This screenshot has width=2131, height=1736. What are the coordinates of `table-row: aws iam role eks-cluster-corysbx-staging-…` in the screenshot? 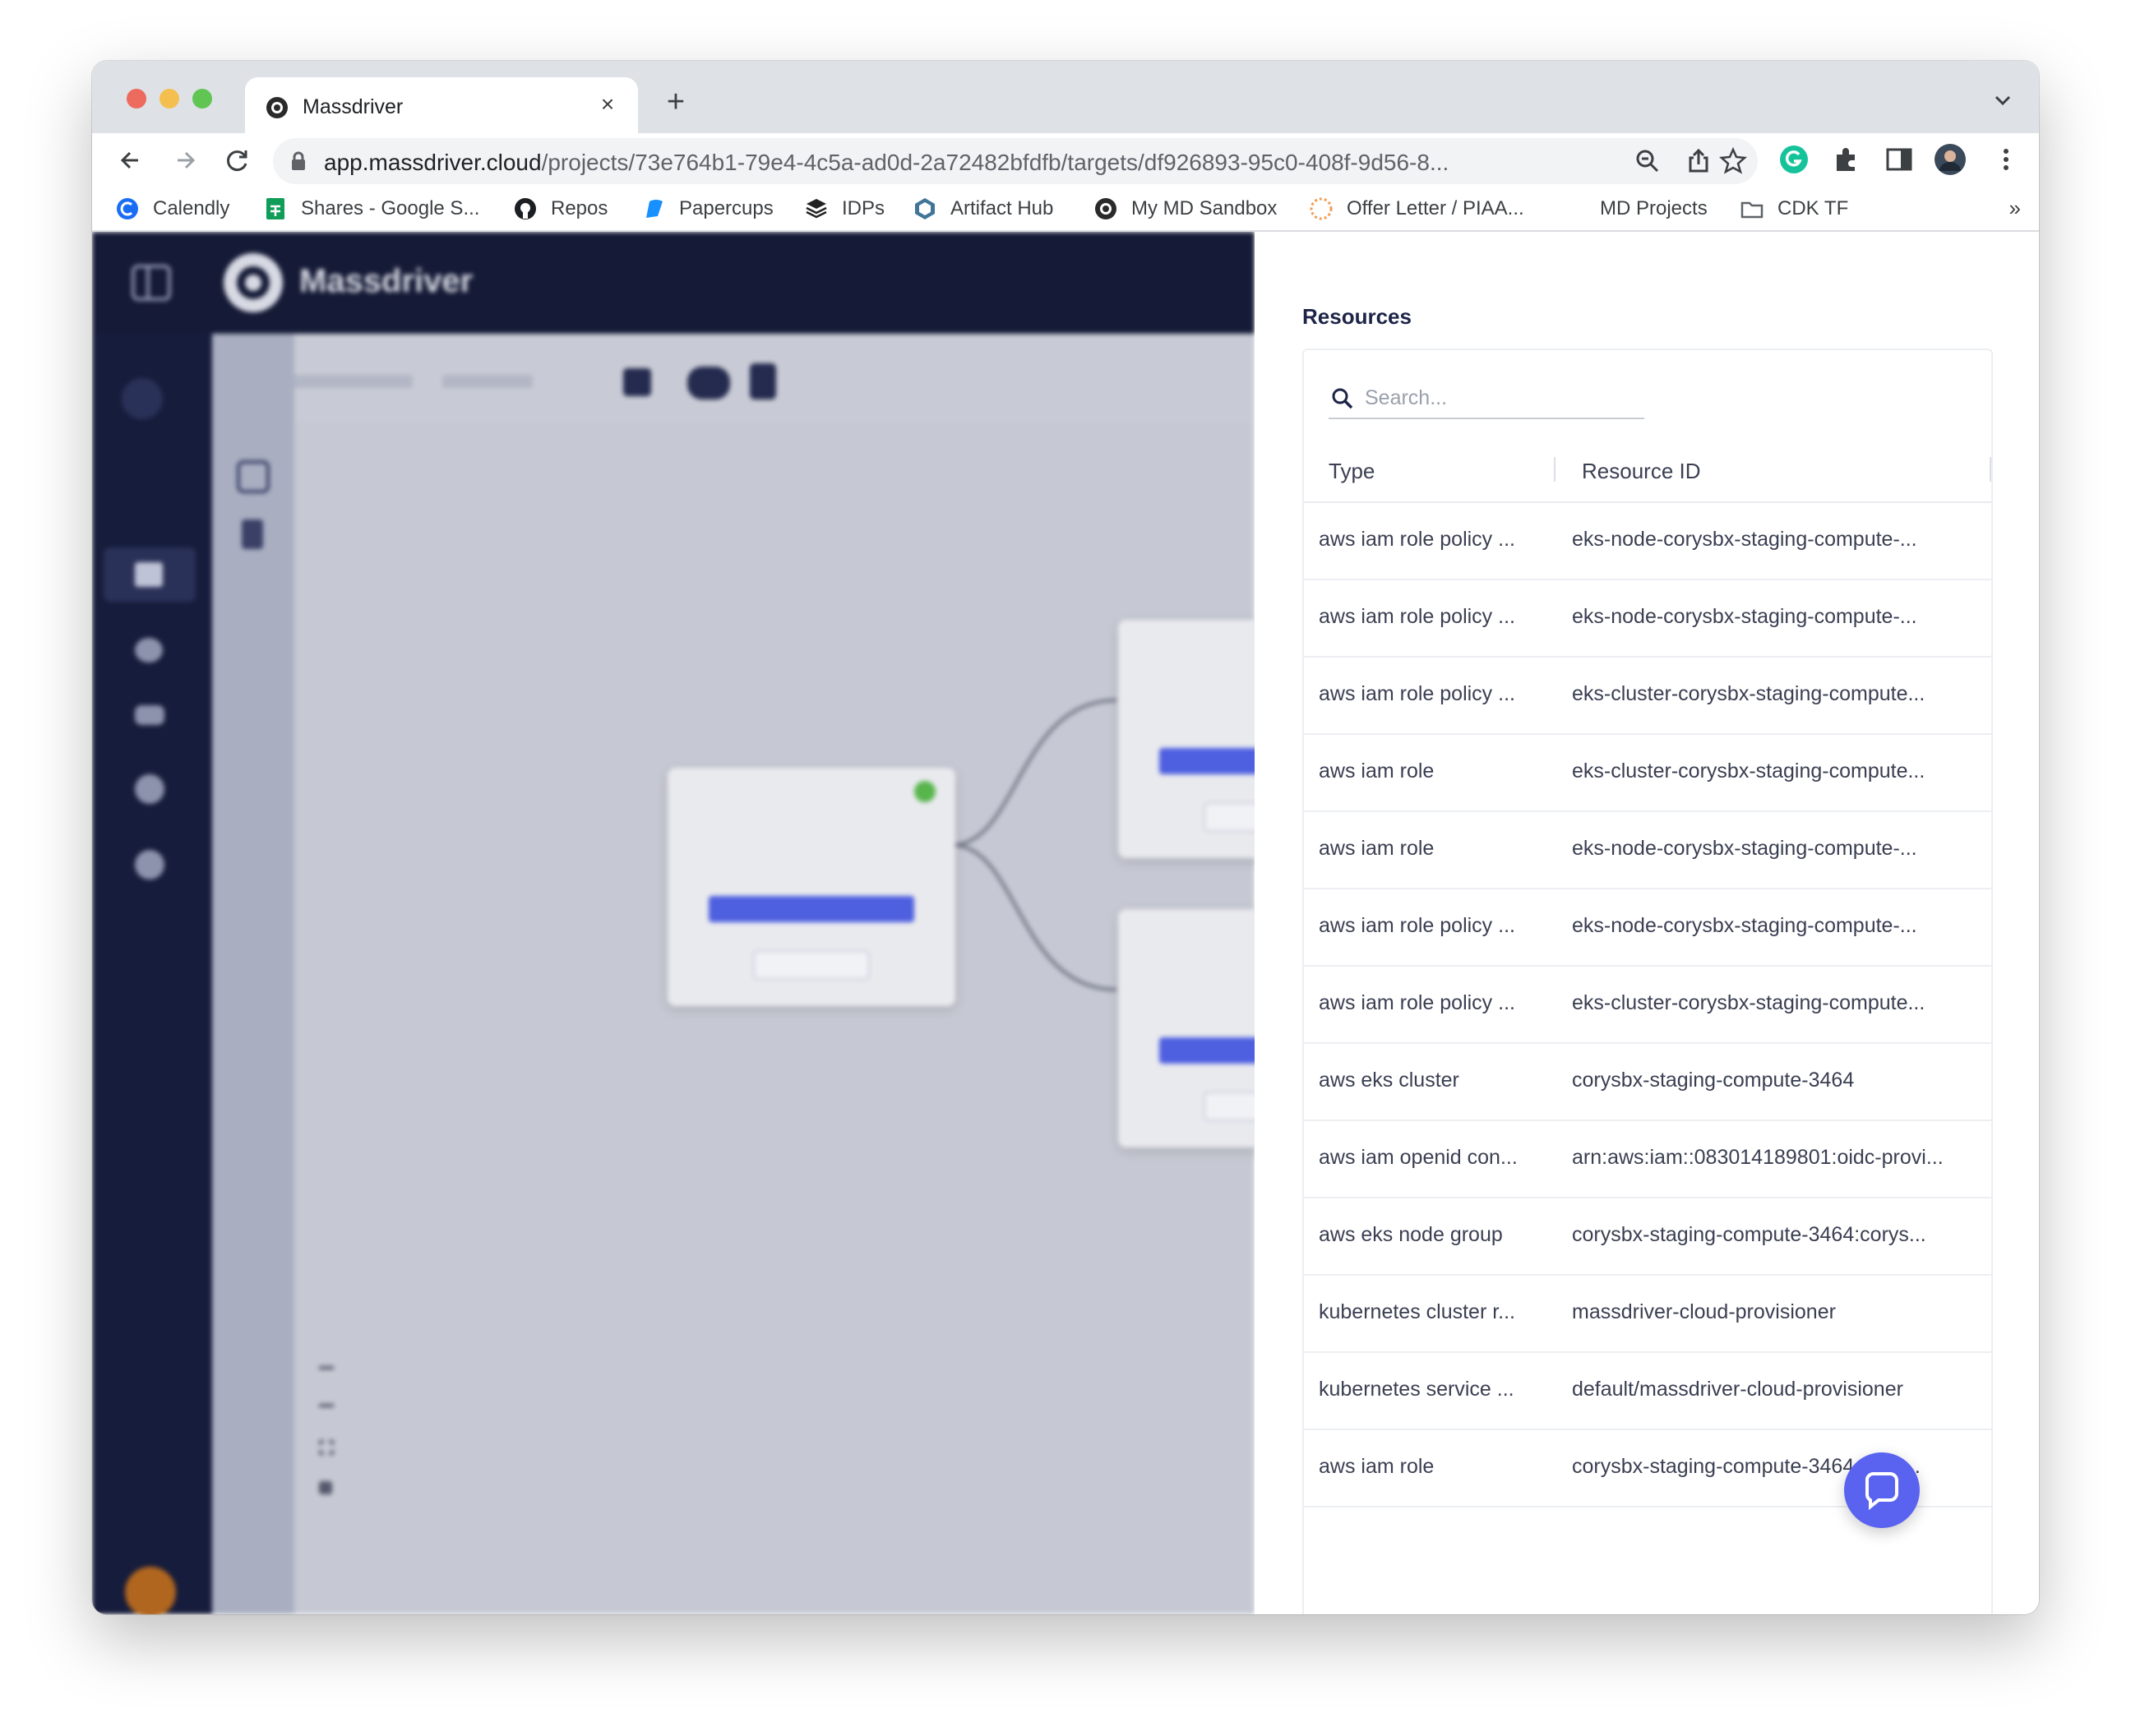 It's located at (1647, 774).